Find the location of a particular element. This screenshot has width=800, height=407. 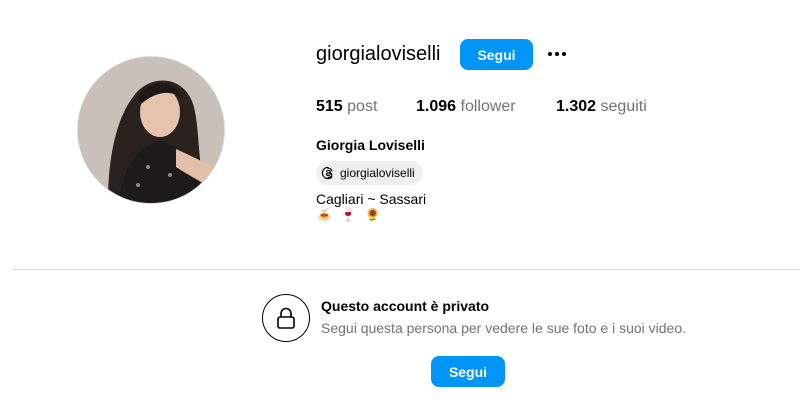

threads-link: giorgialoviselli is located at coordinates (369, 173).